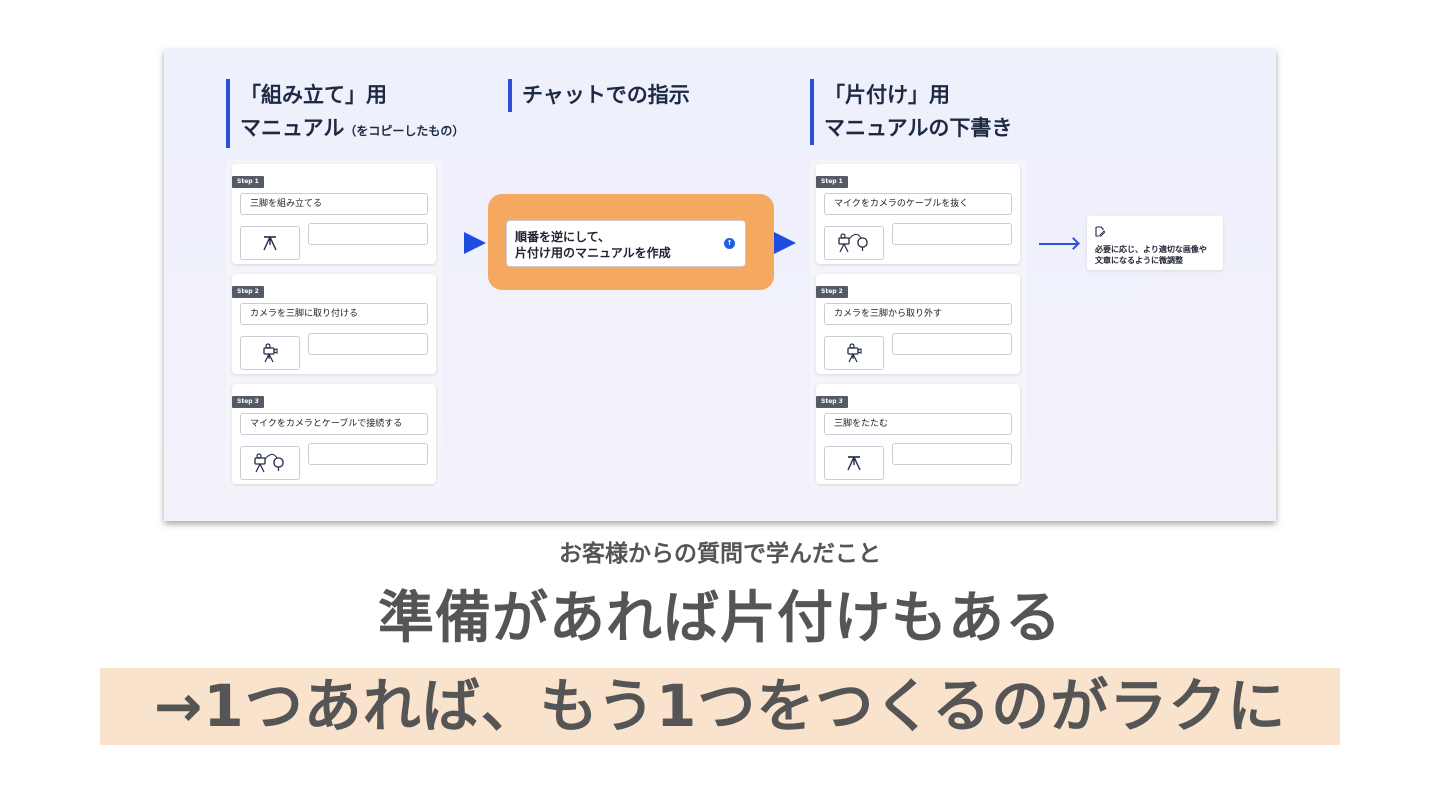  Describe the element at coordinates (313, 95) in the screenshot. I see `left-title-line1: 「組み立て」用` at that location.